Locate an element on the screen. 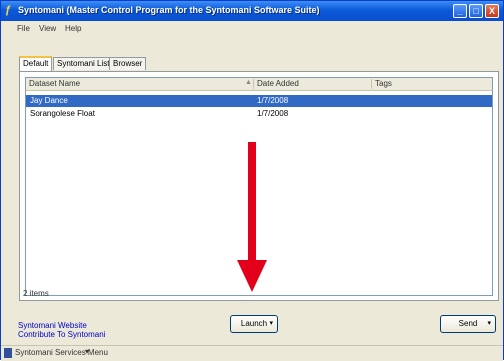 The width and height of the screenshot is (504, 361). launch-button: Launch ▾ is located at coordinates (254, 324).